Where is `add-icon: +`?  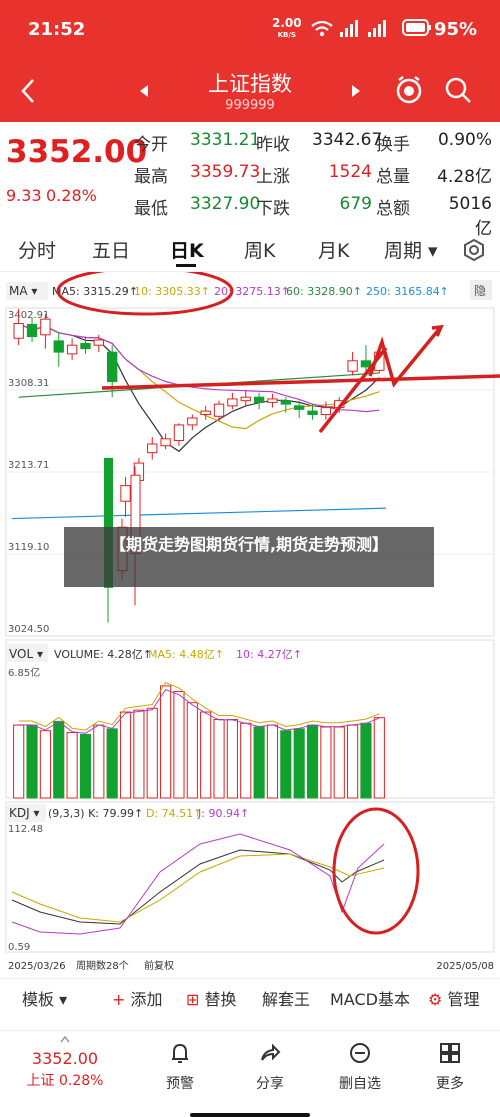
add-icon: + is located at coordinates (121, 999).